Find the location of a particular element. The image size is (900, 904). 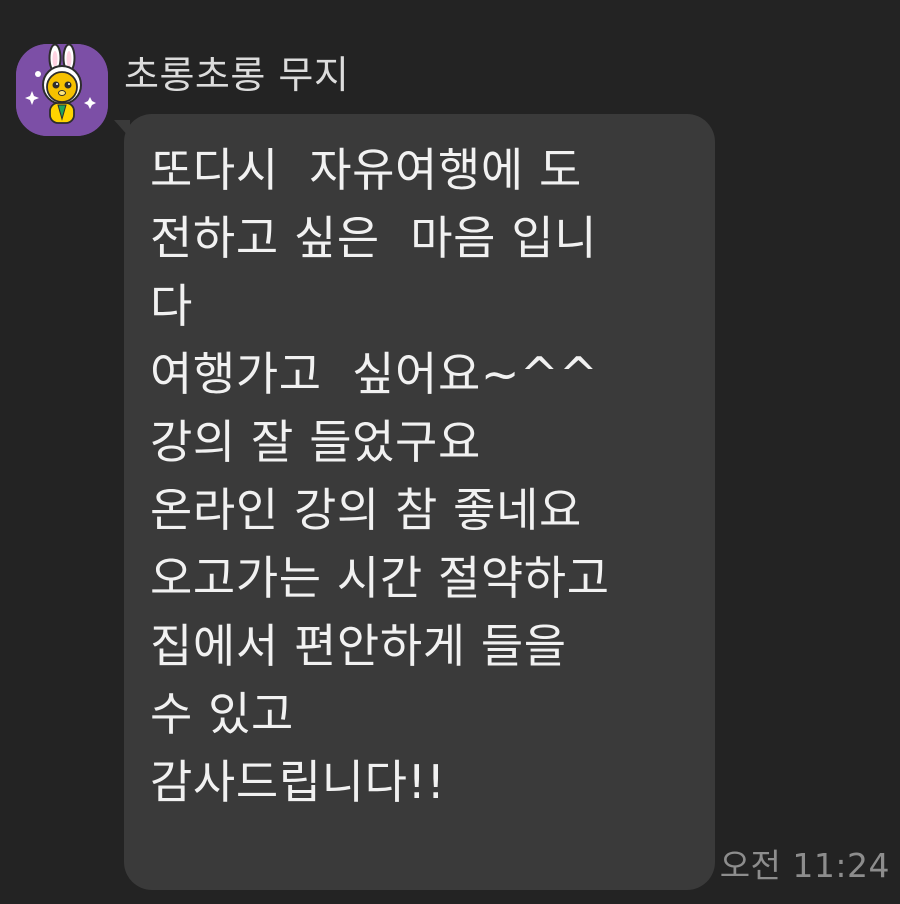

message-timestamp: 오전 11:24 is located at coordinates (804, 865).